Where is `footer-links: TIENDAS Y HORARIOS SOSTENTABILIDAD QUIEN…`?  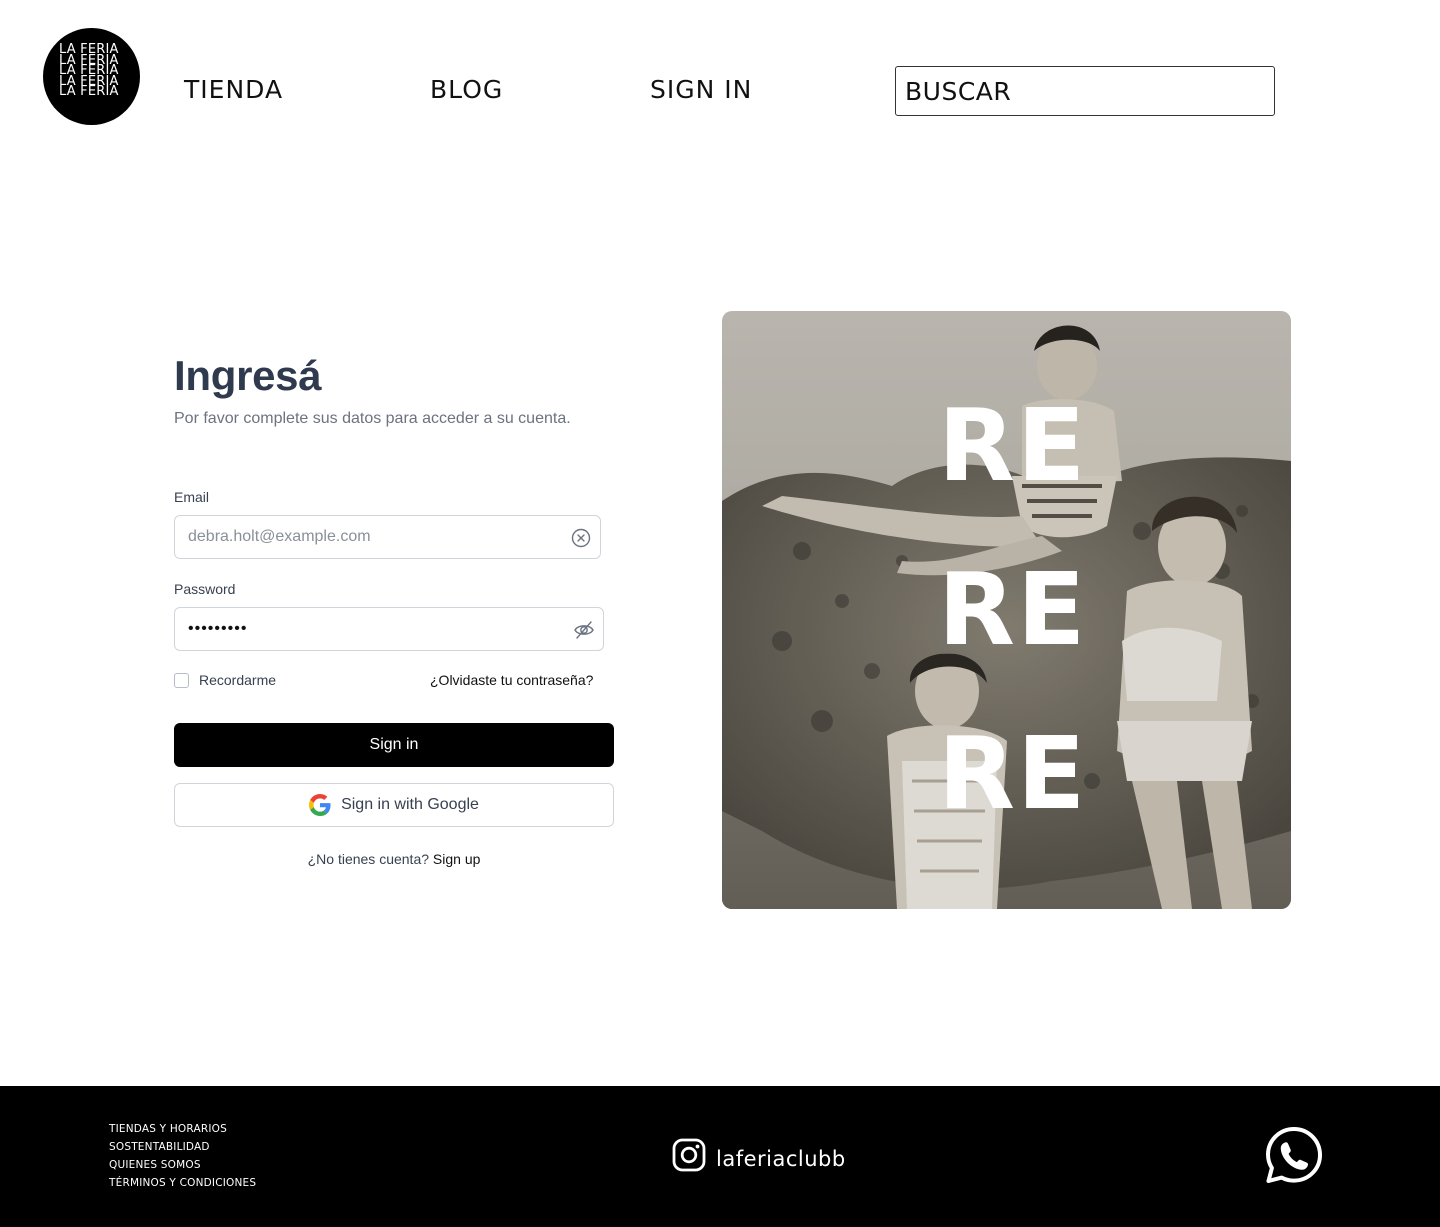
footer-links: TIENDAS Y HORARIOS SOSTENTABILIDAD QUIEN… is located at coordinates (182, 1156).